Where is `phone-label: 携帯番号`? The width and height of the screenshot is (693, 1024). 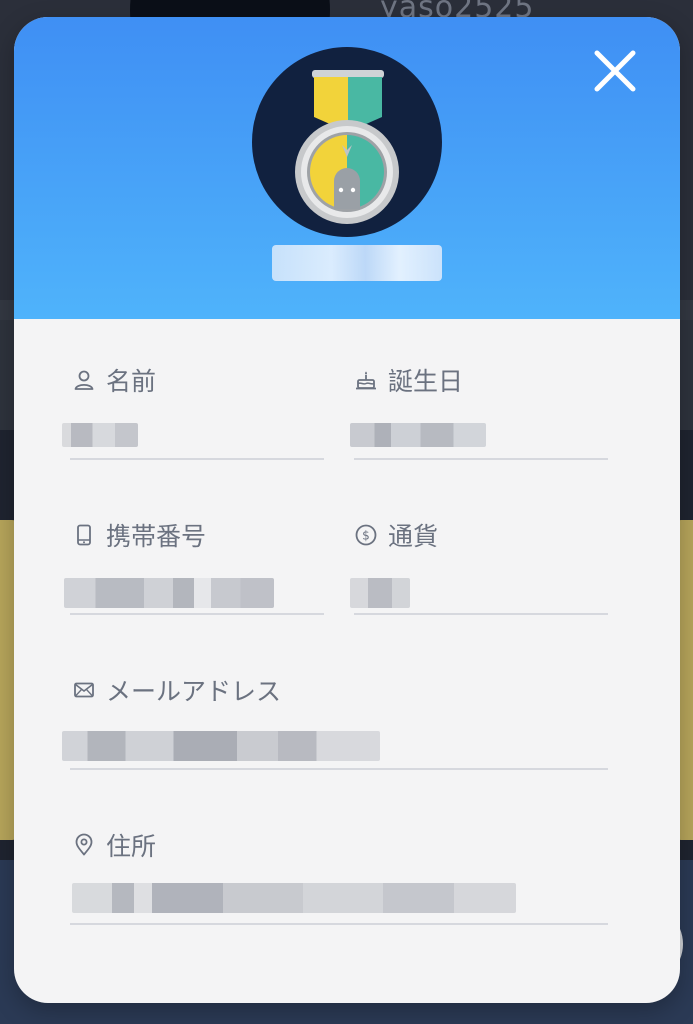
phone-label: 携帯番号 is located at coordinates (139, 535).